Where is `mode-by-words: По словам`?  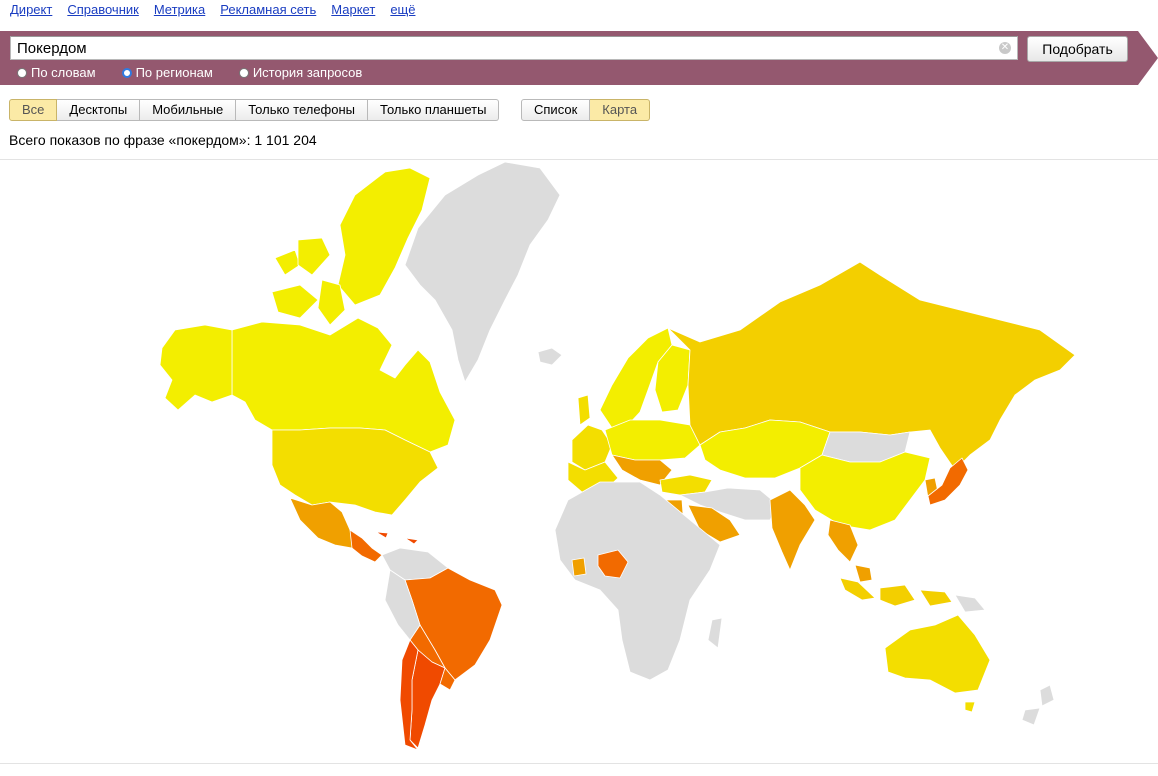
mode-by-words: По словам is located at coordinates (56, 72).